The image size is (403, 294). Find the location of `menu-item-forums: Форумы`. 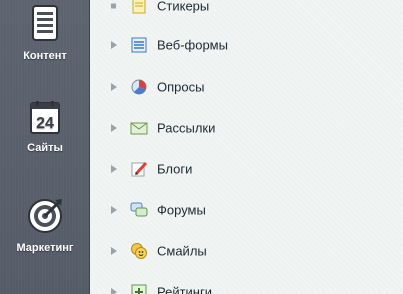

menu-item-forums: Форумы is located at coordinates (247, 210).